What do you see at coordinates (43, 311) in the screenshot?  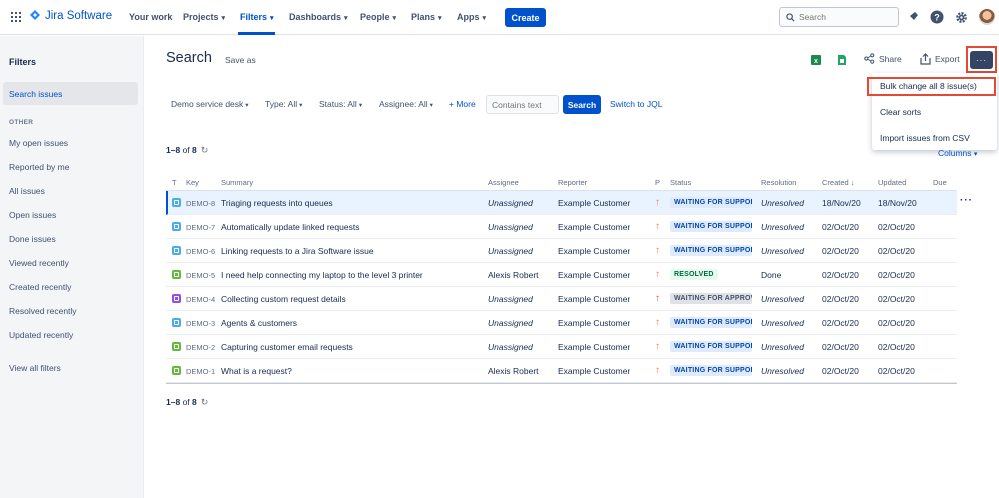 I see `sidebar-item-resolved-recently: Resolved recently` at bounding box center [43, 311].